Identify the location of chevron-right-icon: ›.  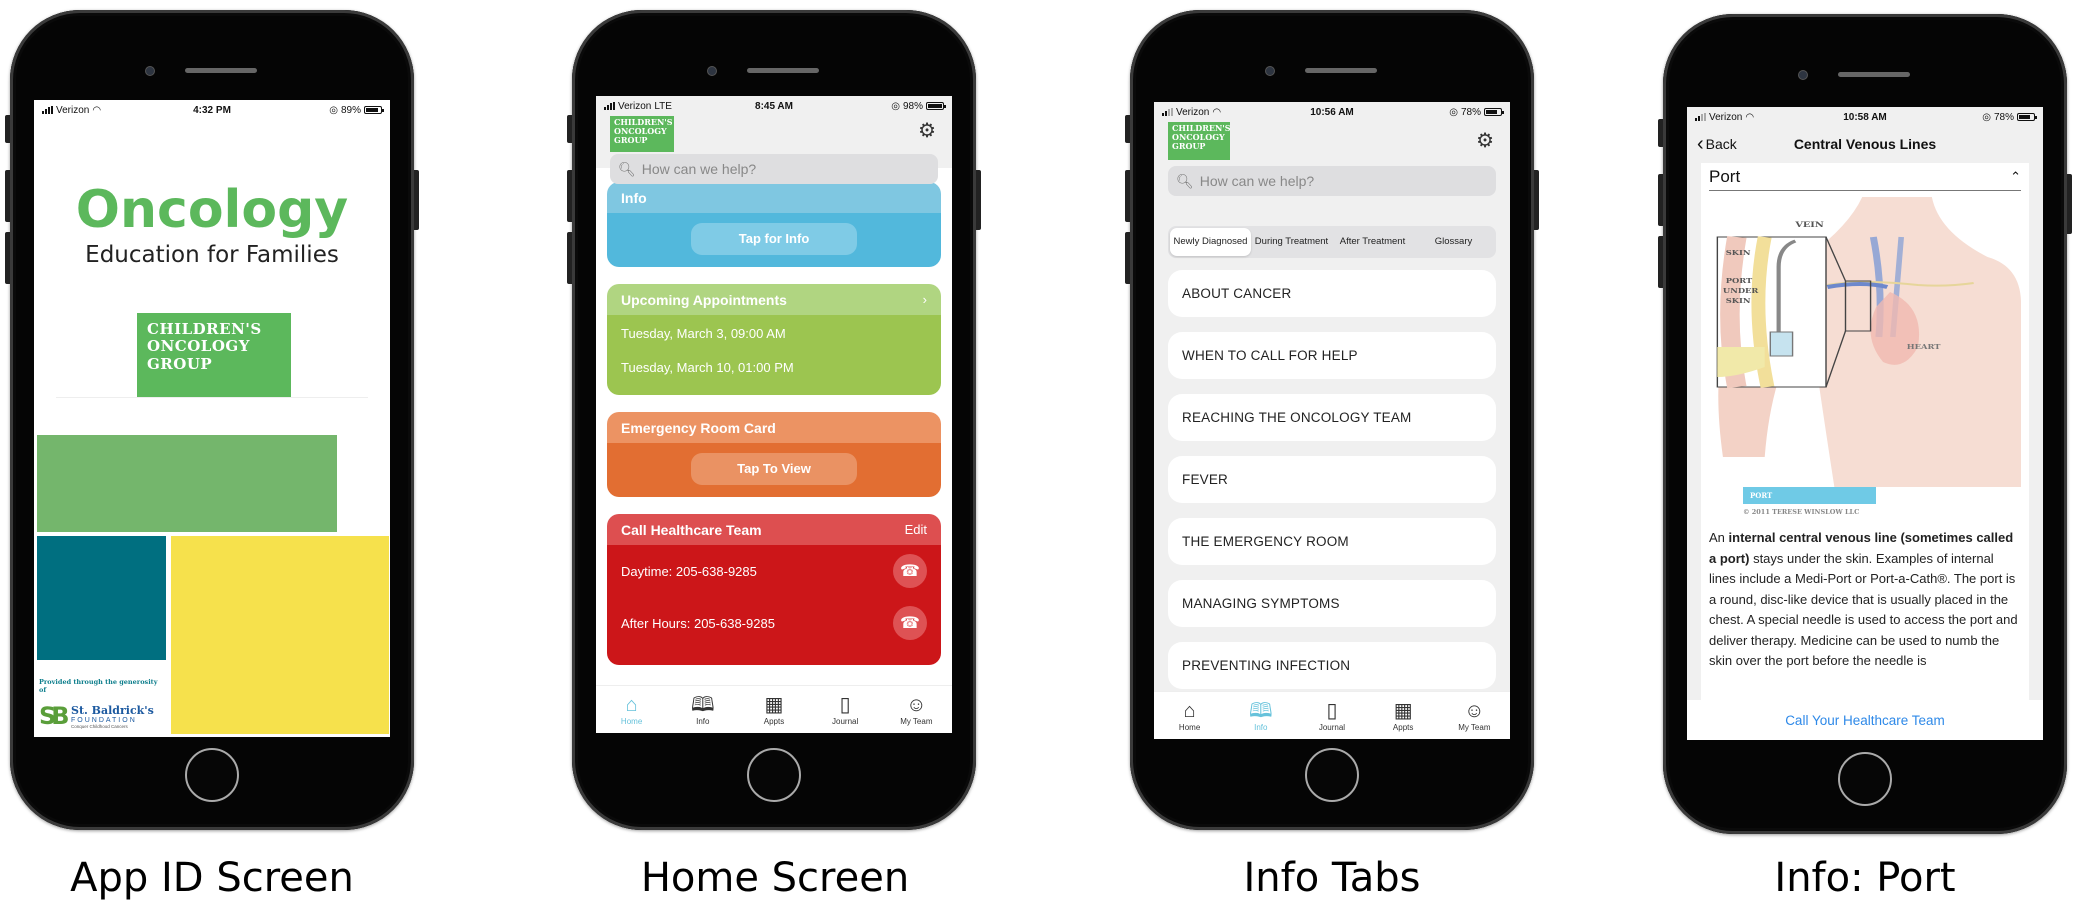
(925, 299).